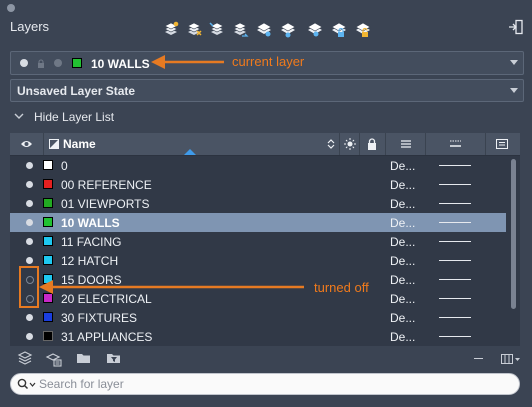  I want to click on layer-state-label: Unsaved Layer State, so click(76, 91).